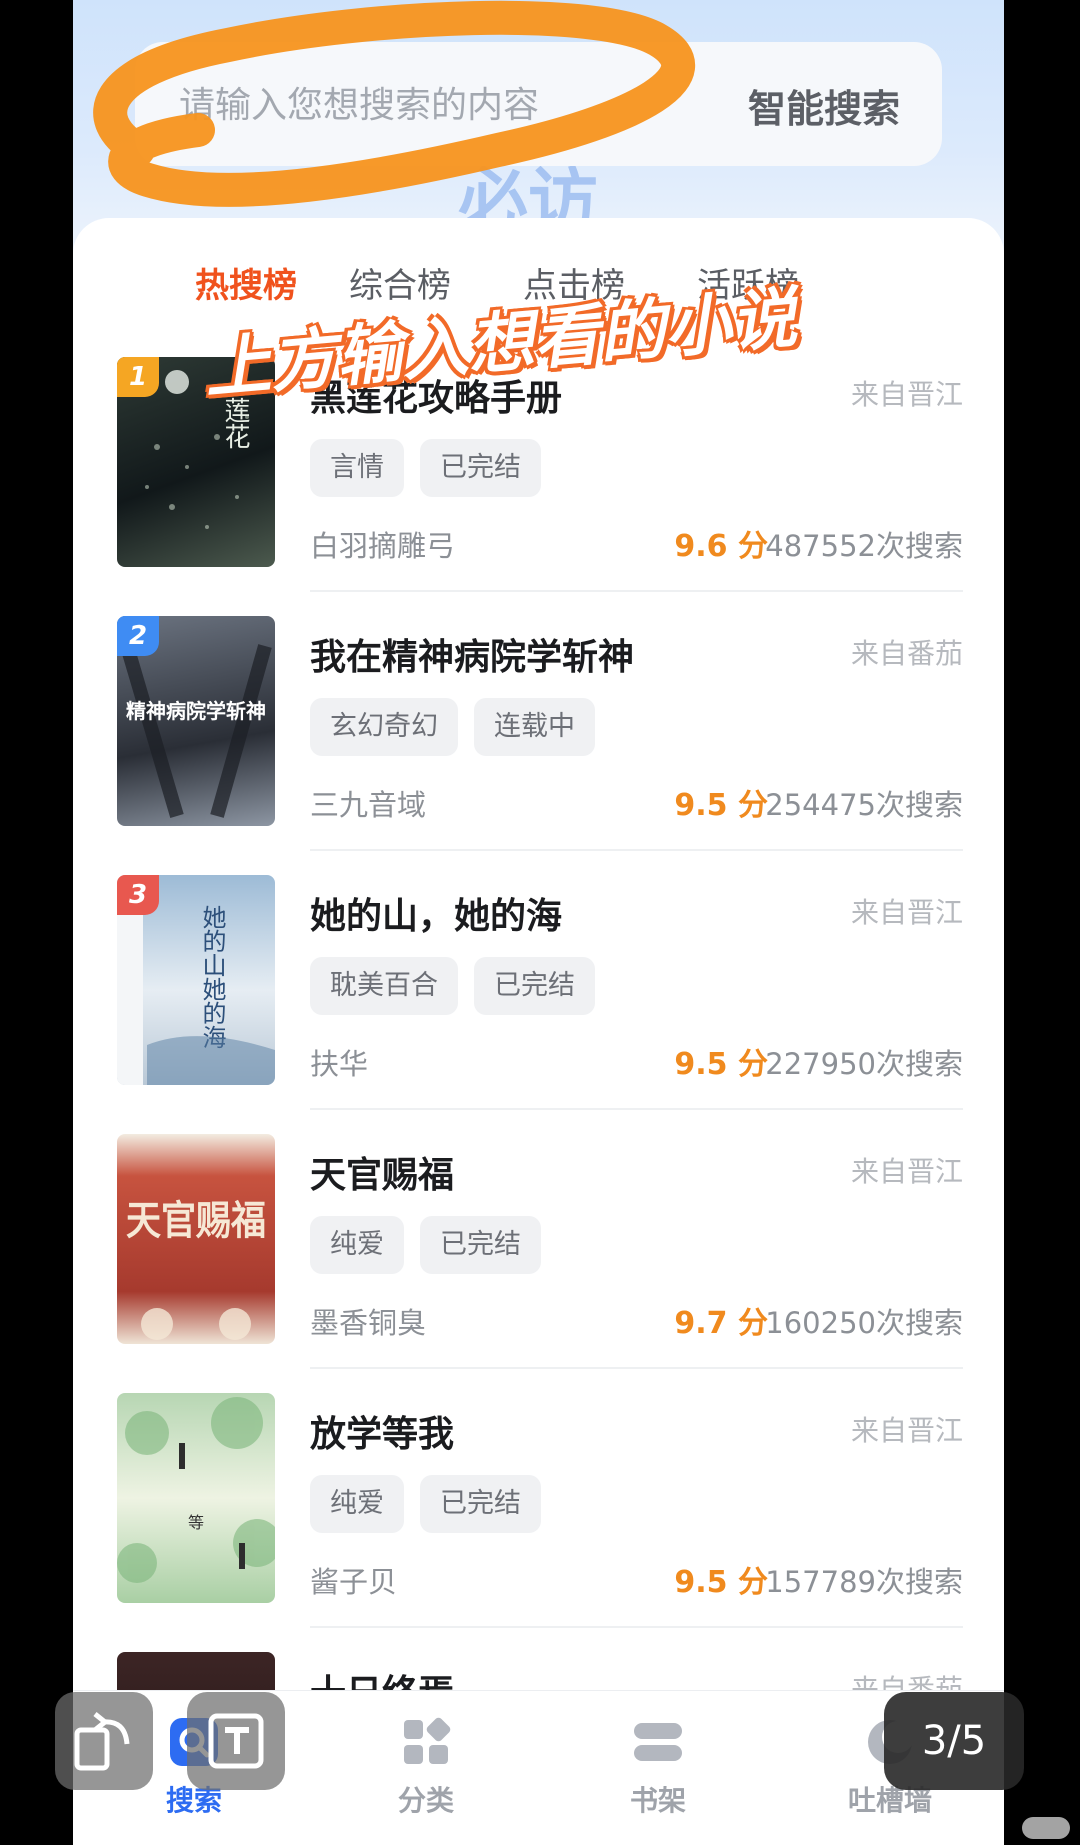 The width and height of the screenshot is (1080, 1845). What do you see at coordinates (196, 711) in the screenshot?
I see `cover-title: 精神病院学斩神` at bounding box center [196, 711].